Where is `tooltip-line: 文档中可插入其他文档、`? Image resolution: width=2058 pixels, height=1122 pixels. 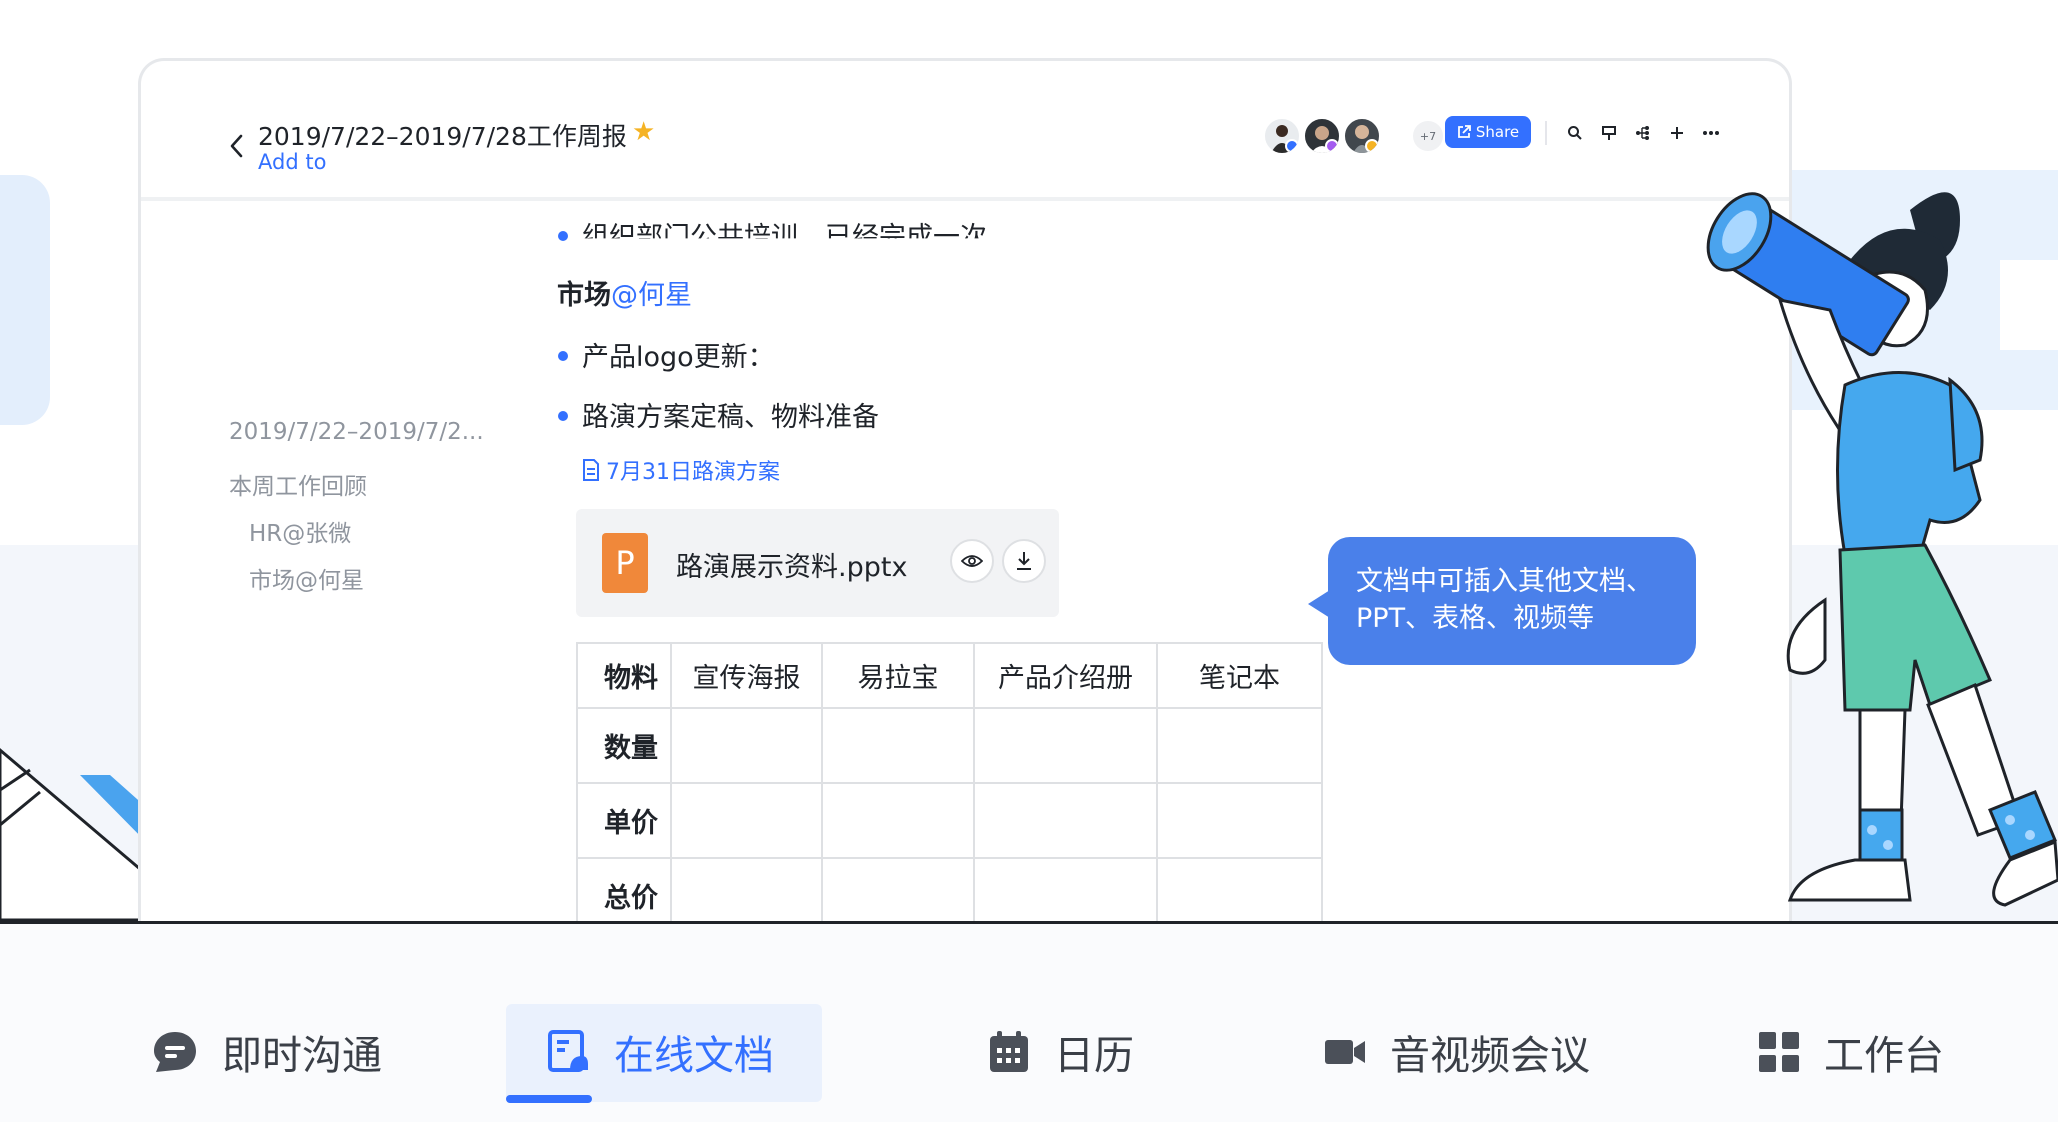 tooltip-line: 文档中可插入其他文档、 is located at coordinates (1504, 581).